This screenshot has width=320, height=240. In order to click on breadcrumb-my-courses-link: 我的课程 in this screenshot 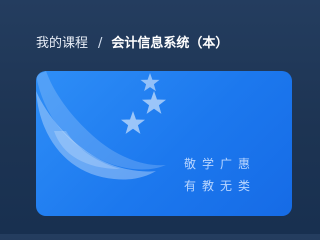, I will do `click(62, 44)`.